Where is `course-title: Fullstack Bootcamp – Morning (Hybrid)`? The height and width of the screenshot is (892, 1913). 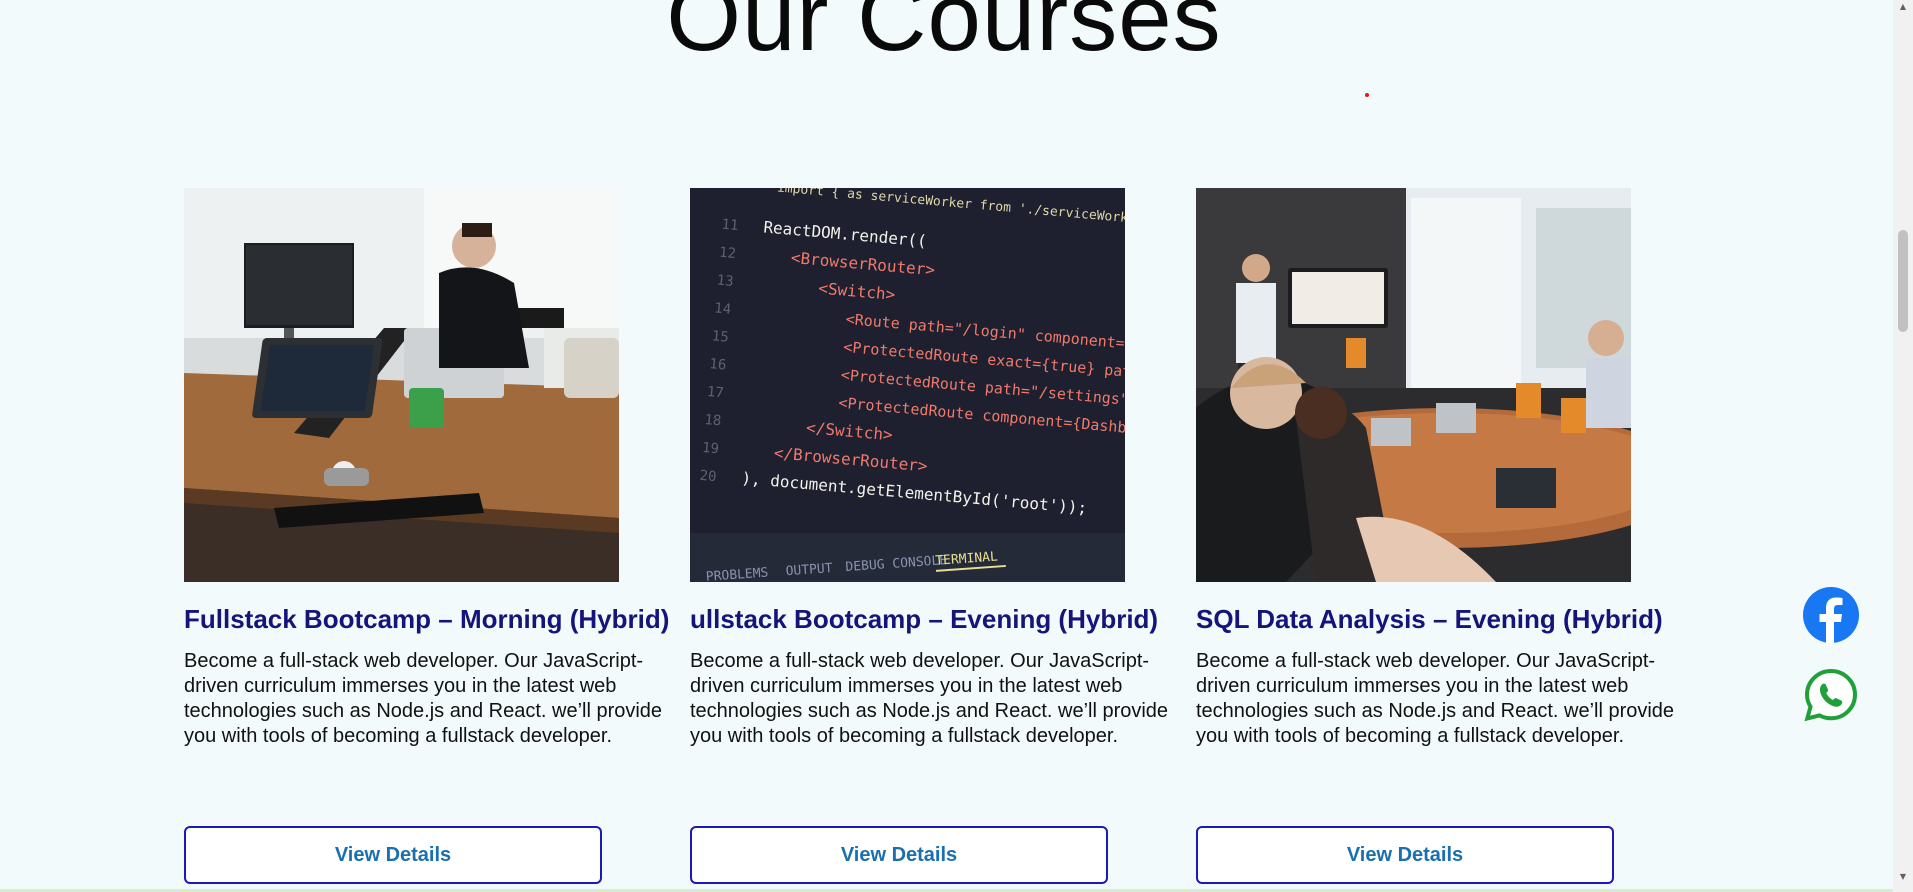 course-title: Fullstack Bootcamp – Morning (Hybrid) is located at coordinates (427, 619).